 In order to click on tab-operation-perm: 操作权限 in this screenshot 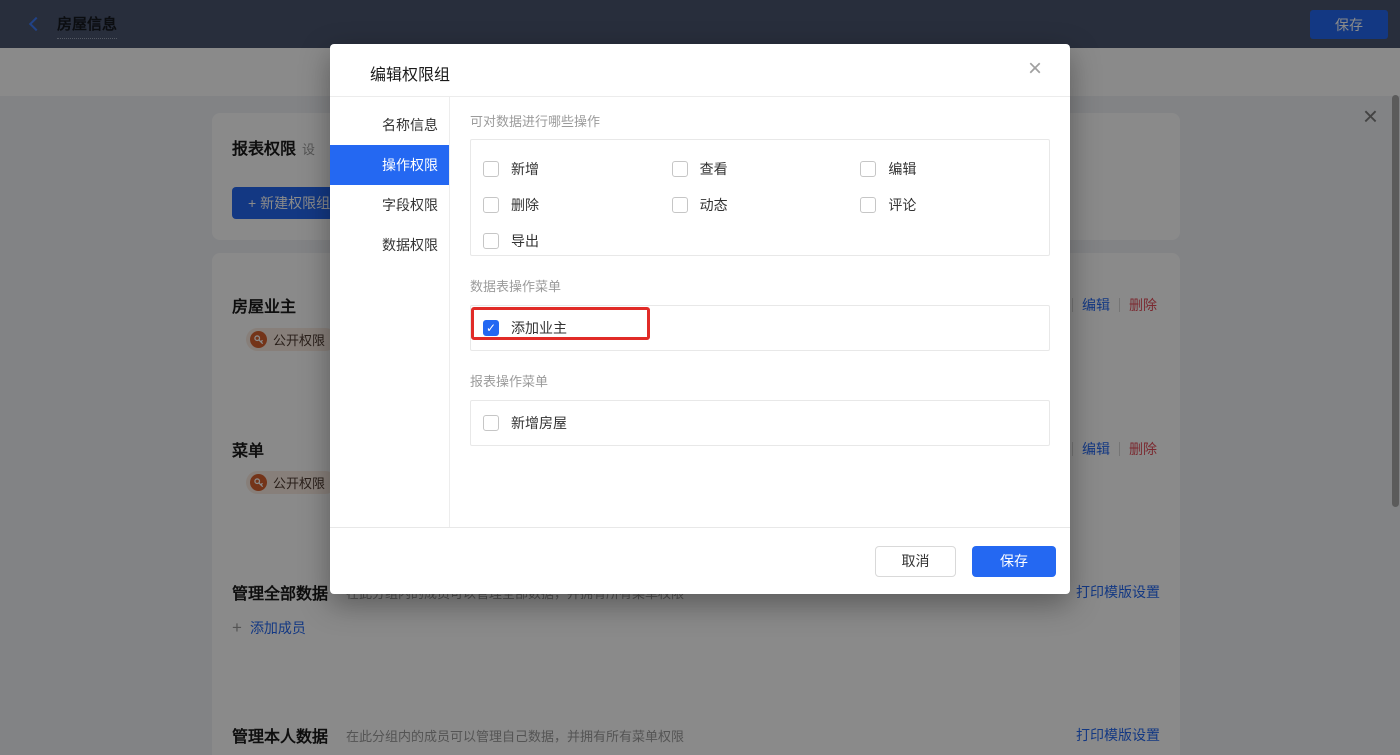, I will do `click(389, 165)`.